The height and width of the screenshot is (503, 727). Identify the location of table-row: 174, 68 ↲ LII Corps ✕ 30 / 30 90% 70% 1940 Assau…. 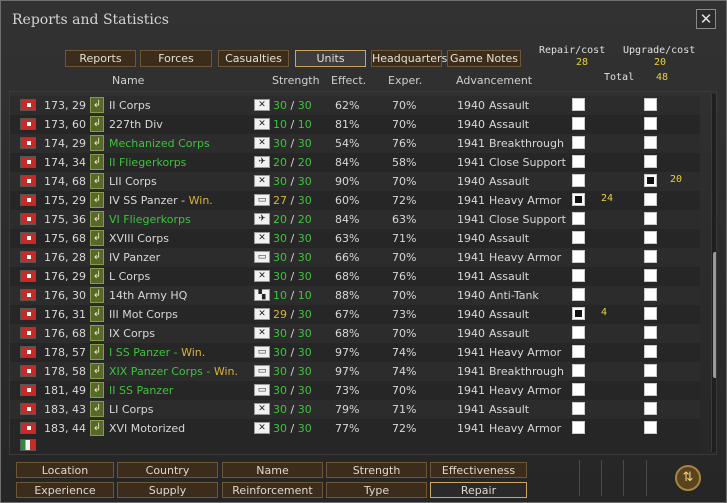
(355, 181).